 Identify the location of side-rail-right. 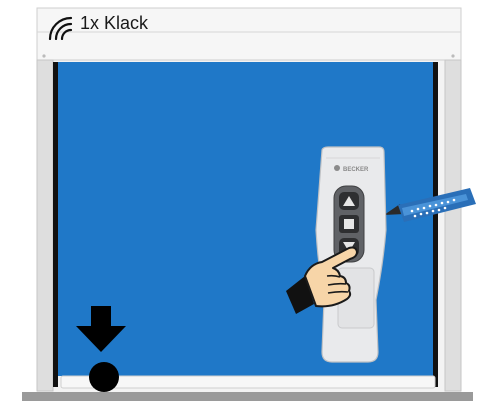
(435, 224).